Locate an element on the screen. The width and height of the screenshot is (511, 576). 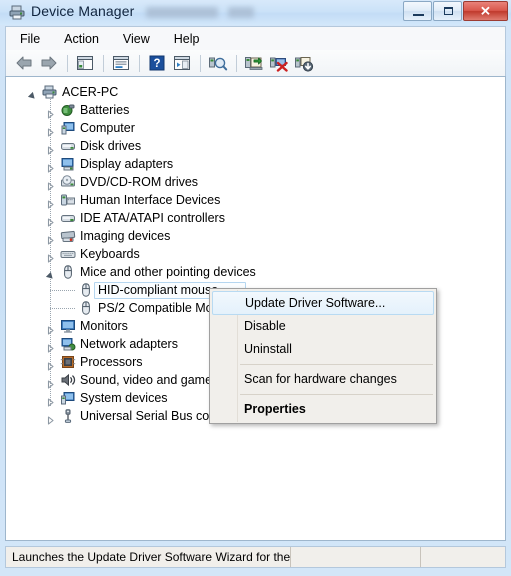
tree-node: Computer is located at coordinates (255, 128).